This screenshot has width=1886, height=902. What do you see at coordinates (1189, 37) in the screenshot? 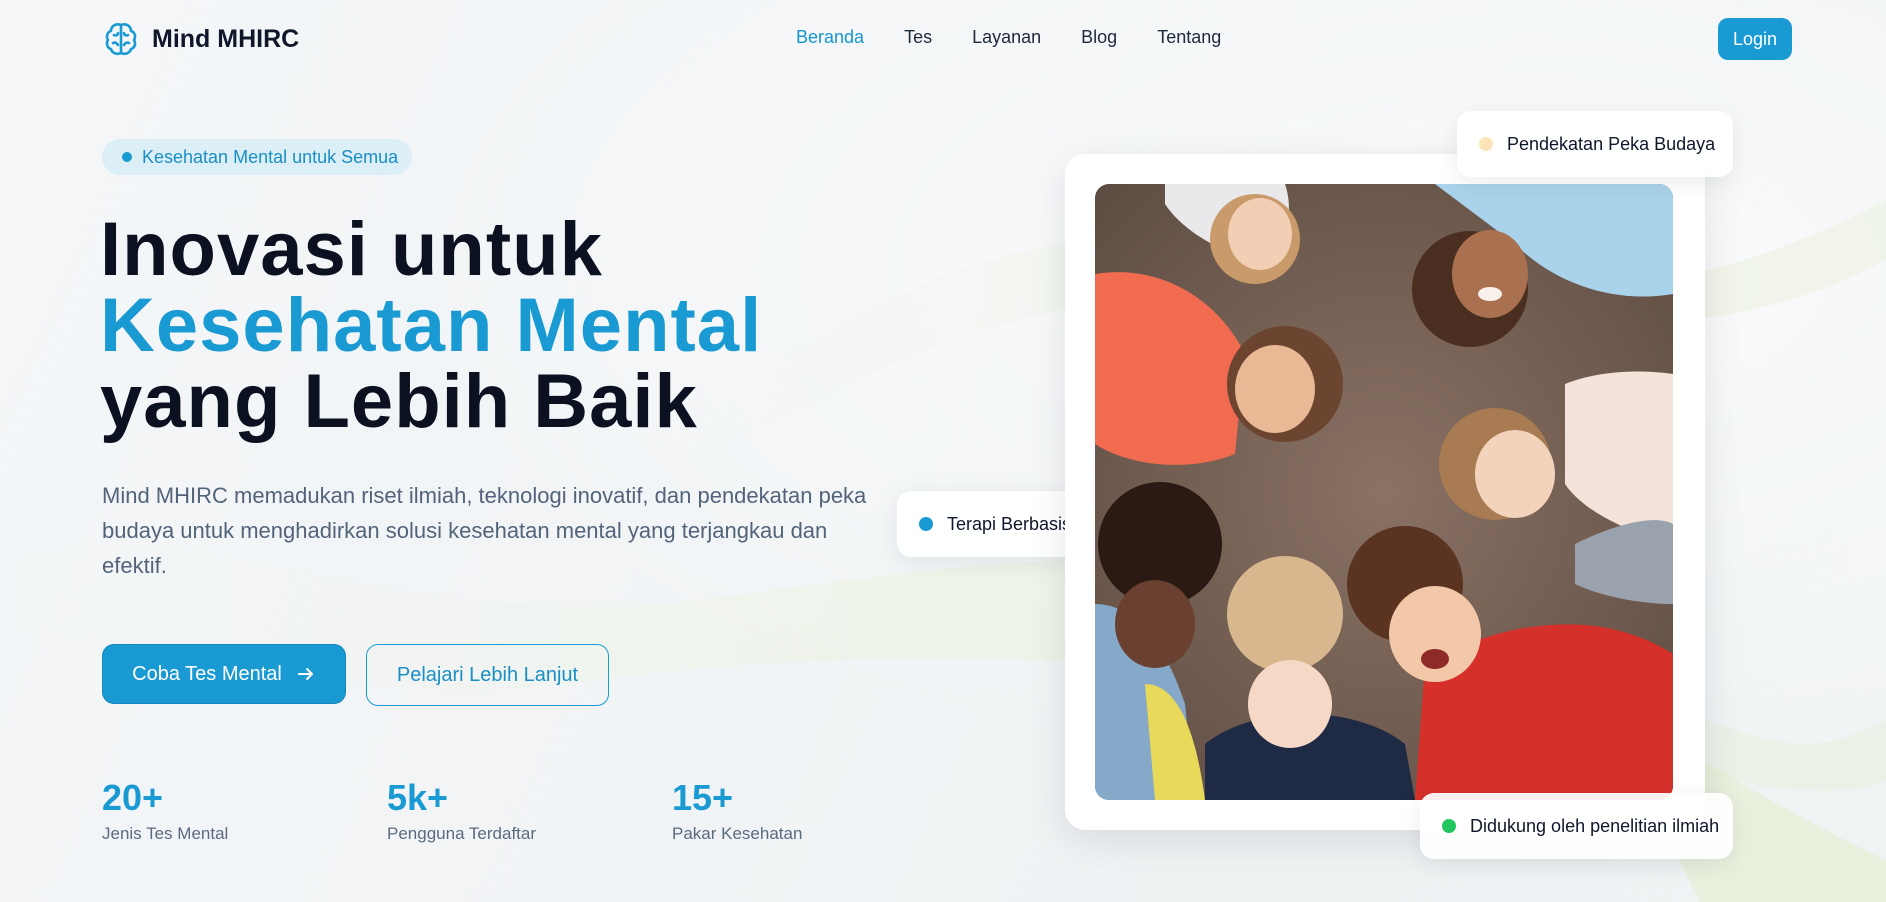
I see `nav-link-tentang: Tentang` at bounding box center [1189, 37].